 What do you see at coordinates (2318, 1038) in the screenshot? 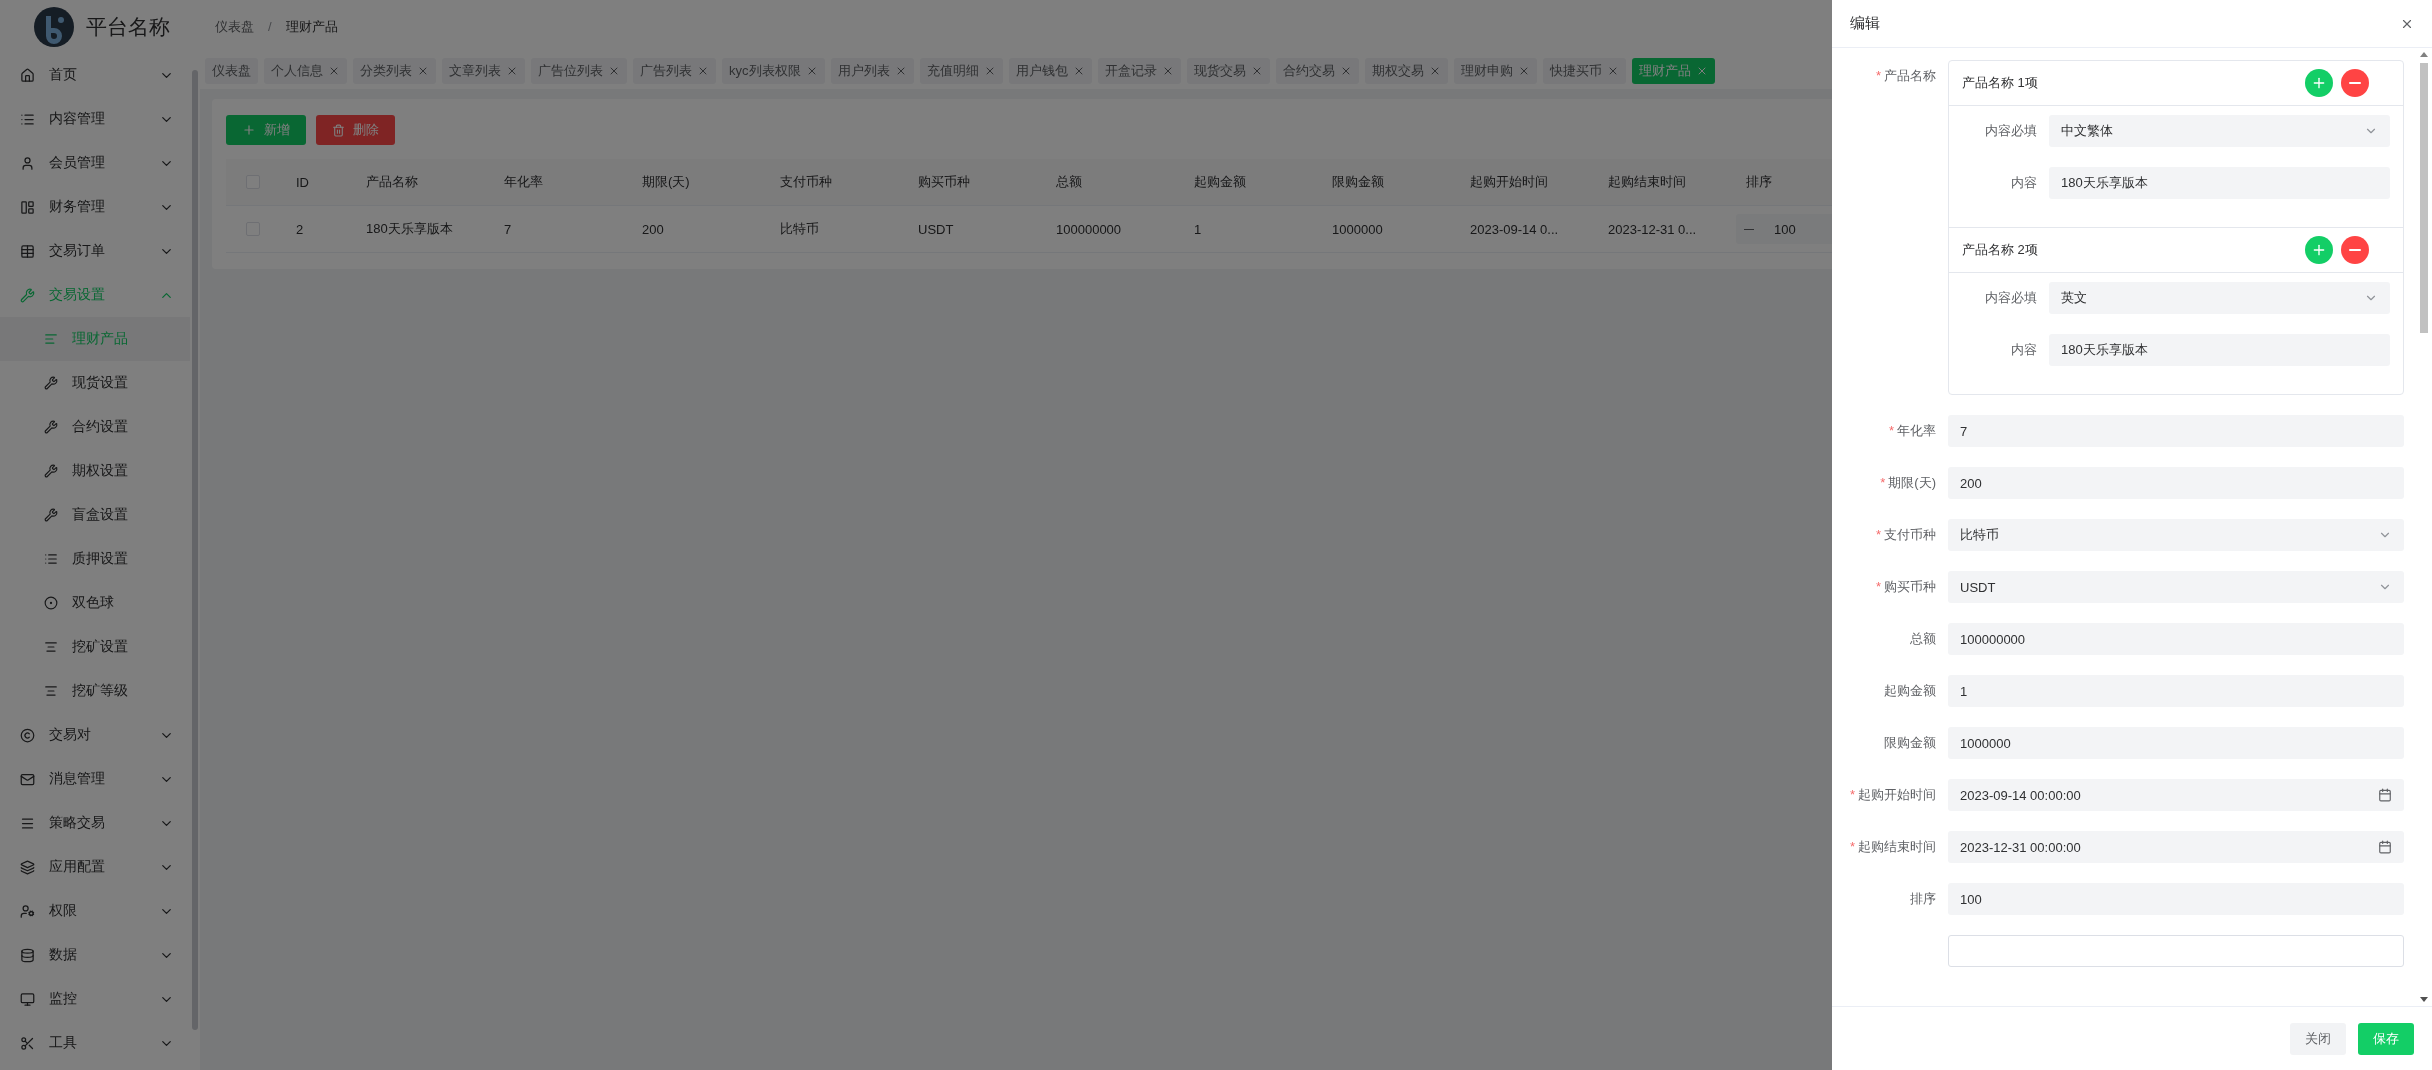
I see `close-button: 关闭` at bounding box center [2318, 1038].